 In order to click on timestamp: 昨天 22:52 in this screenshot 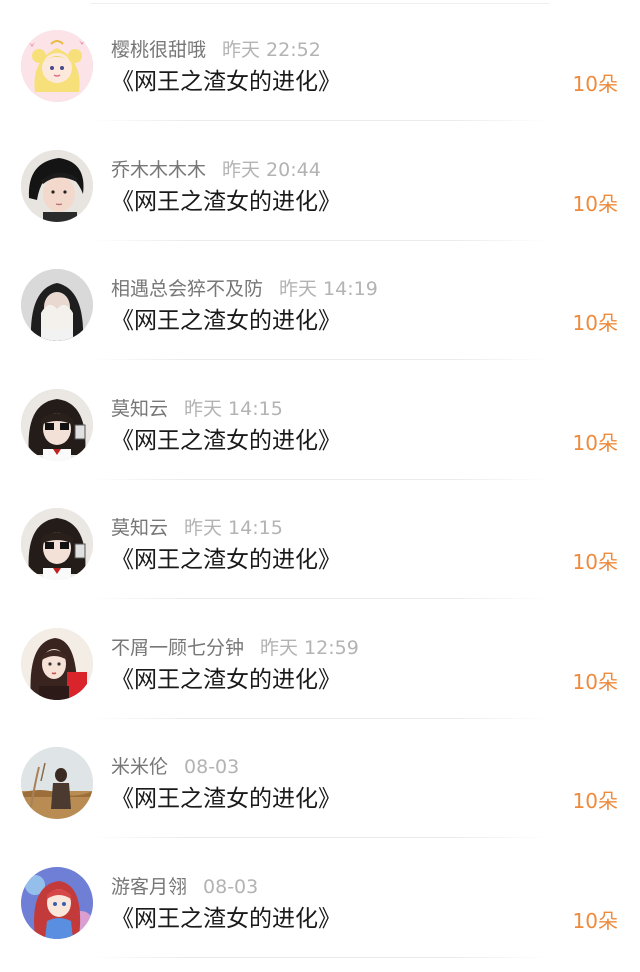, I will do `click(271, 50)`.